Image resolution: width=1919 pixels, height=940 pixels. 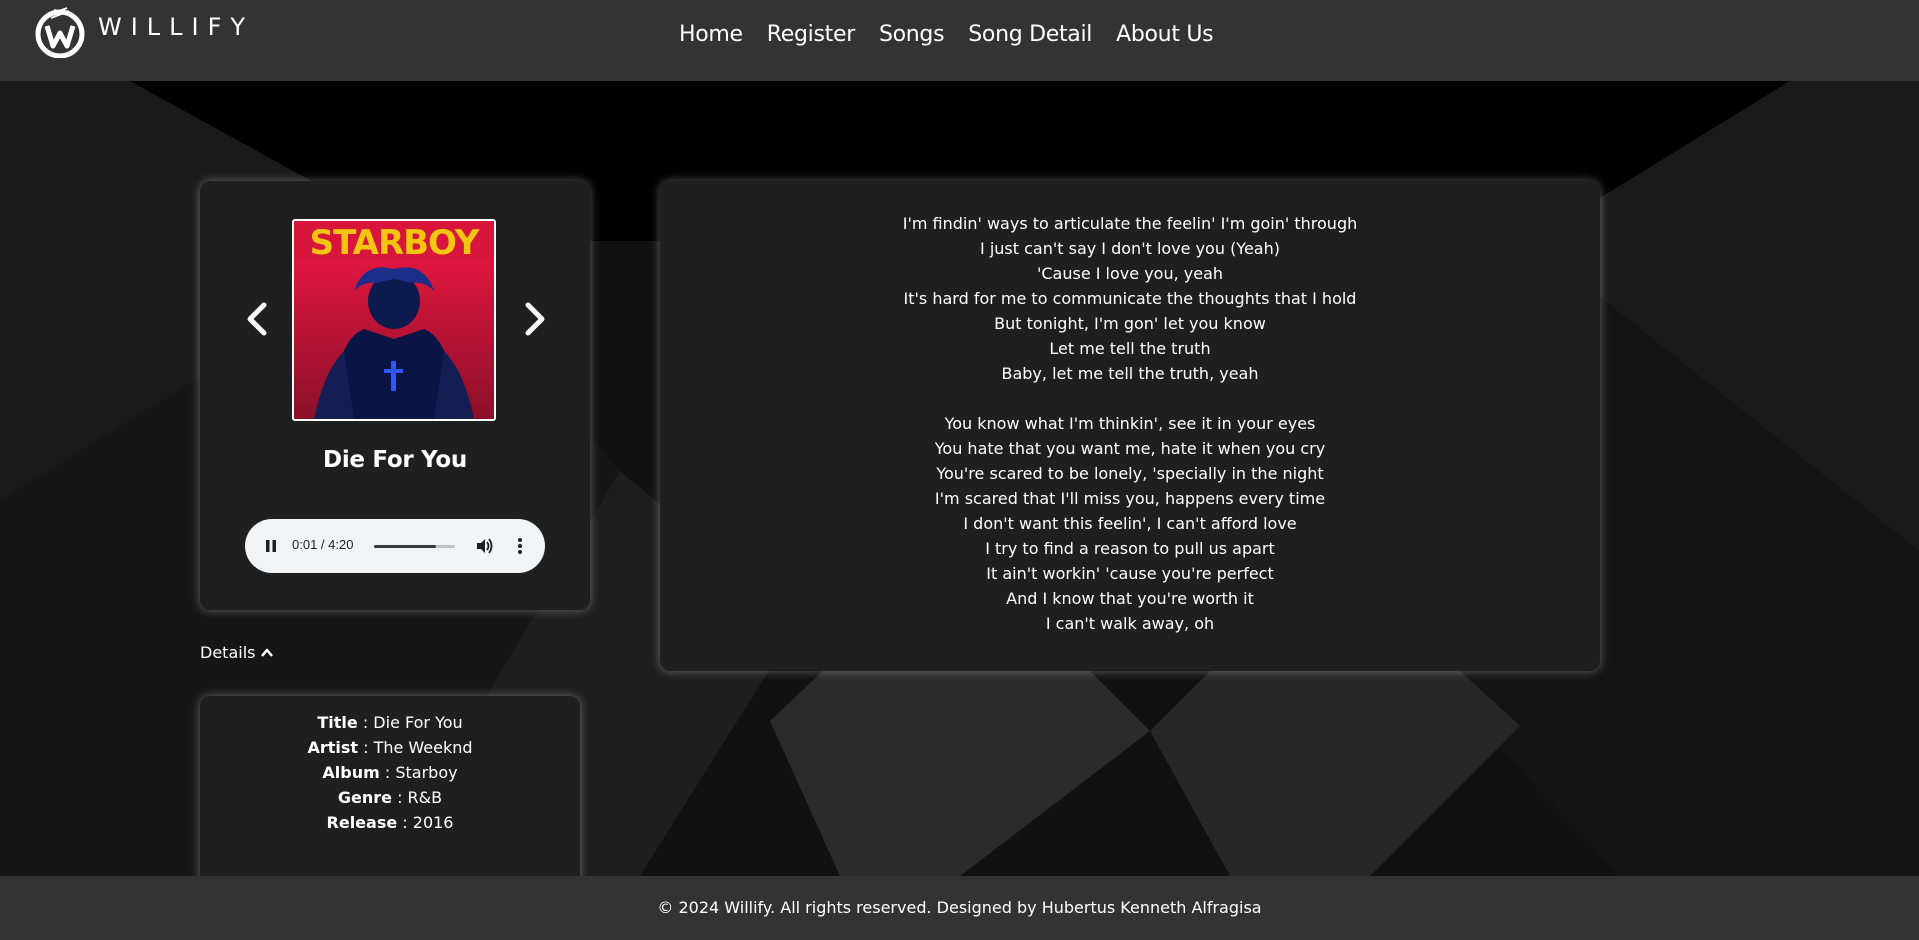 I want to click on seek-bar-fill, so click(x=405, y=546).